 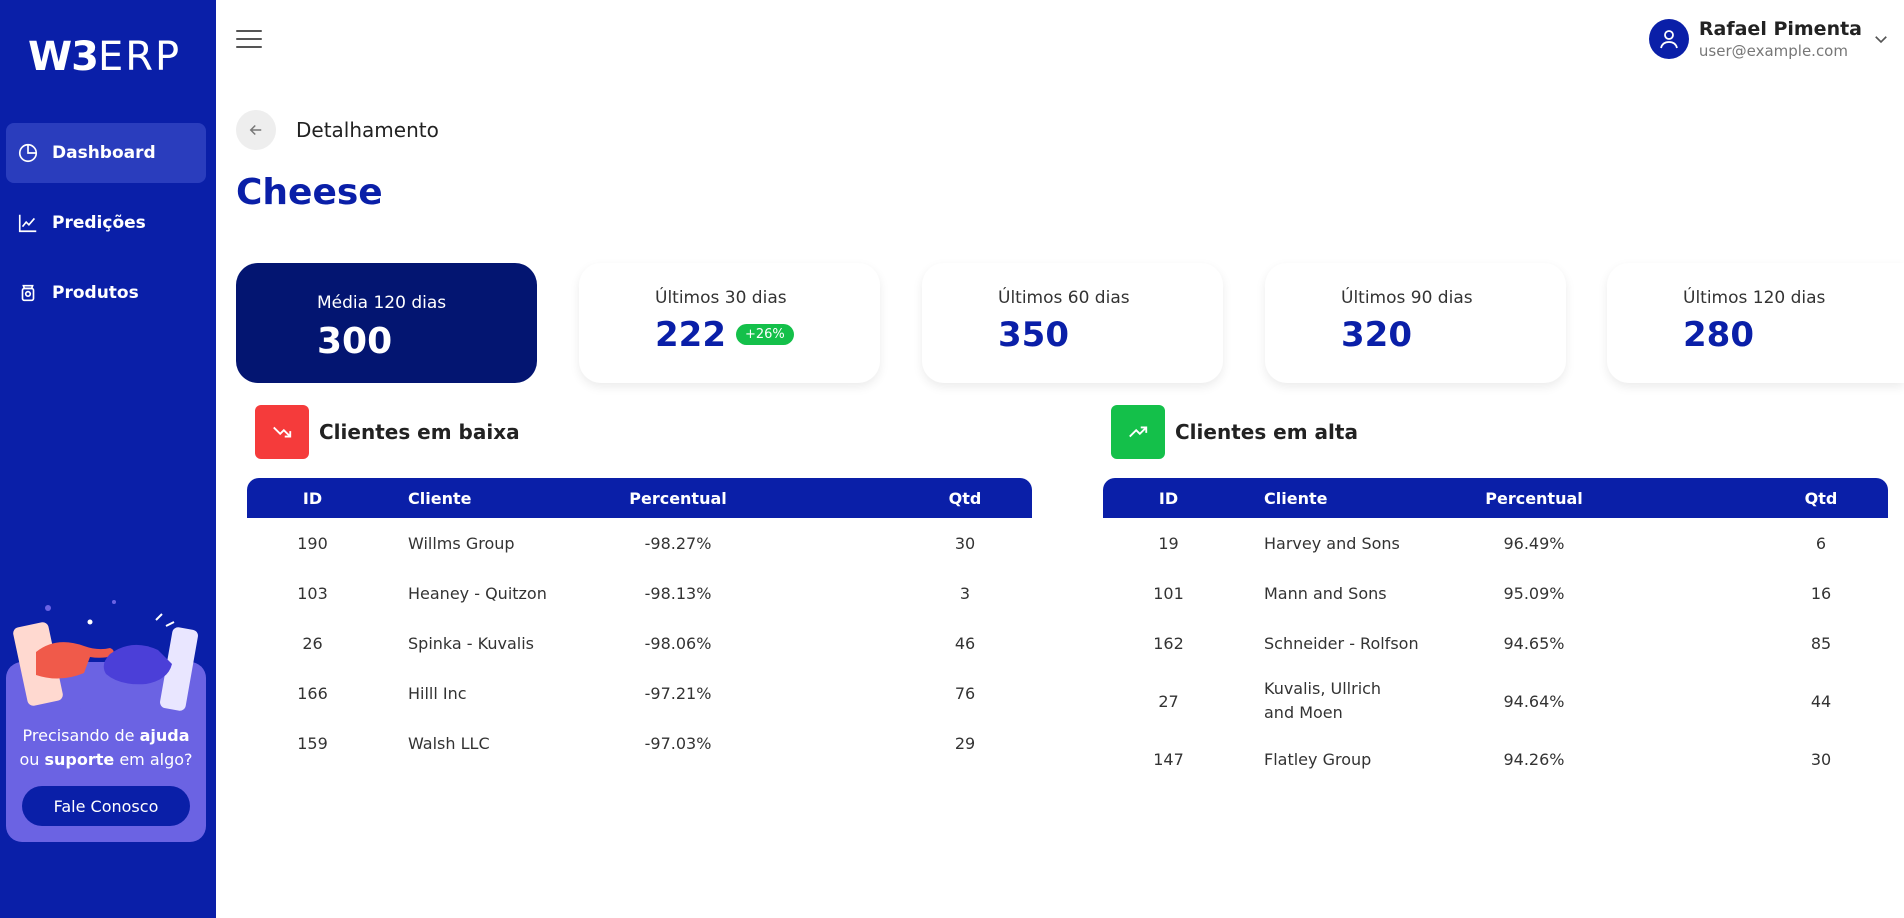 What do you see at coordinates (1668, 39) in the screenshot?
I see `user-icon` at bounding box center [1668, 39].